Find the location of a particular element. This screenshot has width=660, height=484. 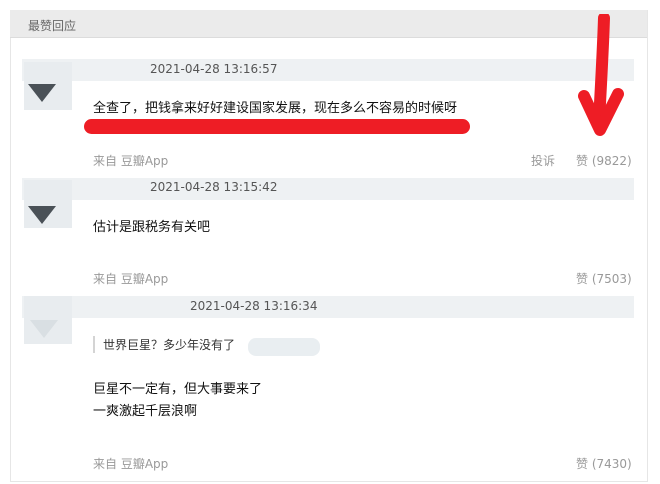

like-button: 赞 (7430) is located at coordinates (604, 463).